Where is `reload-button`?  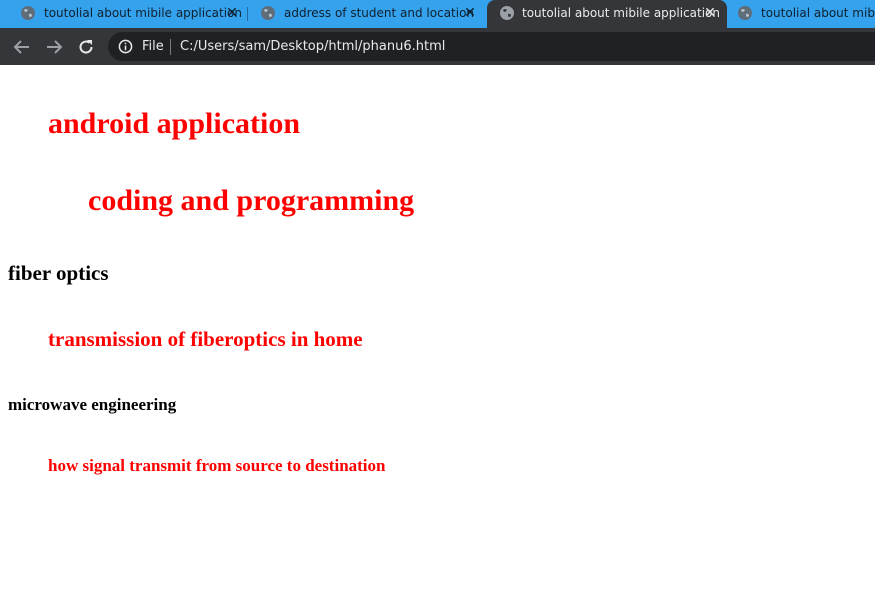
reload-button is located at coordinates (86, 47).